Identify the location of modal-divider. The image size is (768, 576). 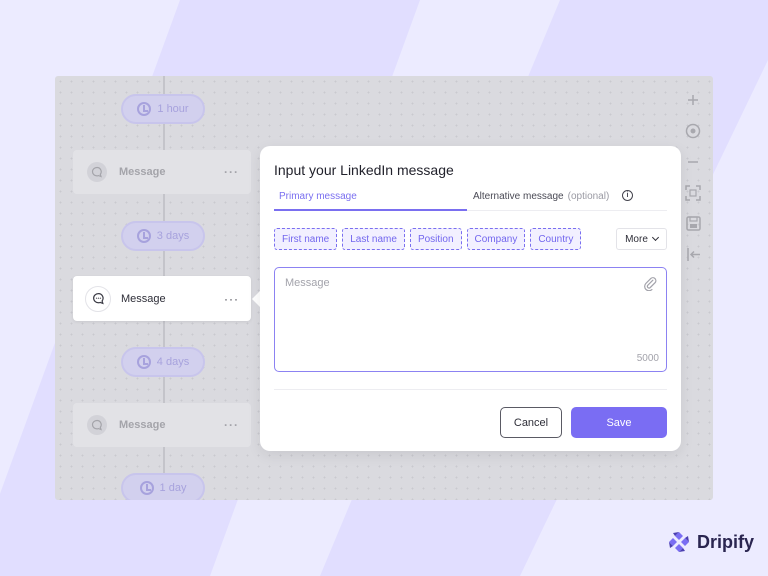
(470, 389).